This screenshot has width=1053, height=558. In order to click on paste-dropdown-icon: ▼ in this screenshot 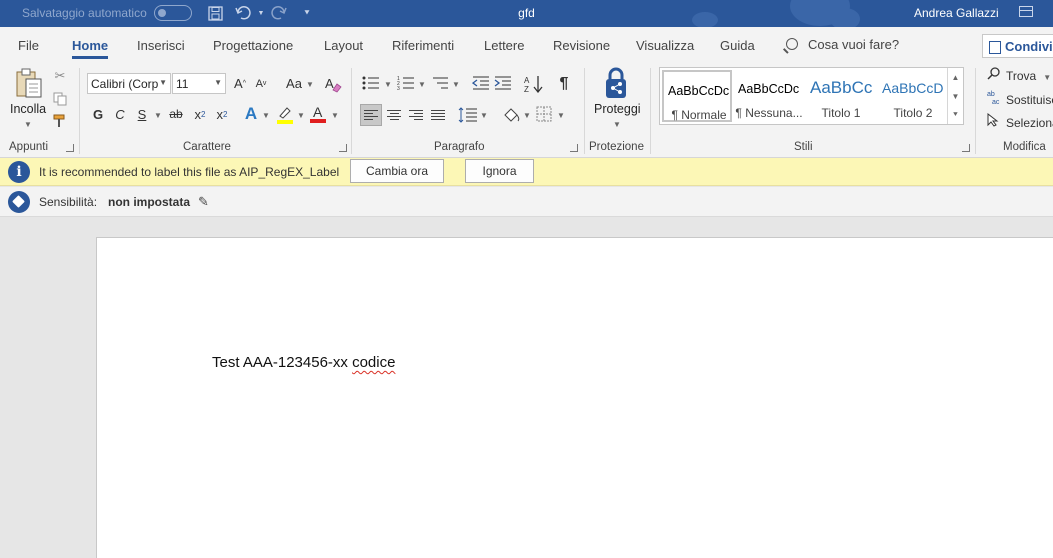, I will do `click(28, 124)`.